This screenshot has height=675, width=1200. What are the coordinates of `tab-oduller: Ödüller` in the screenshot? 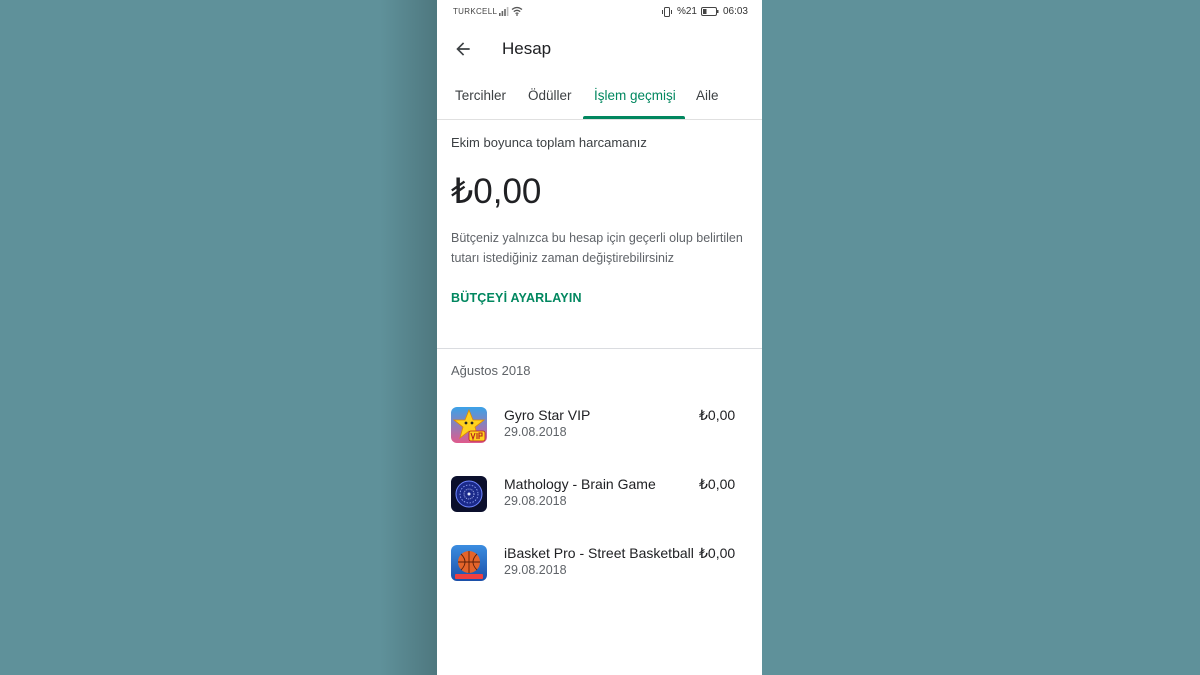 It's located at (550, 95).